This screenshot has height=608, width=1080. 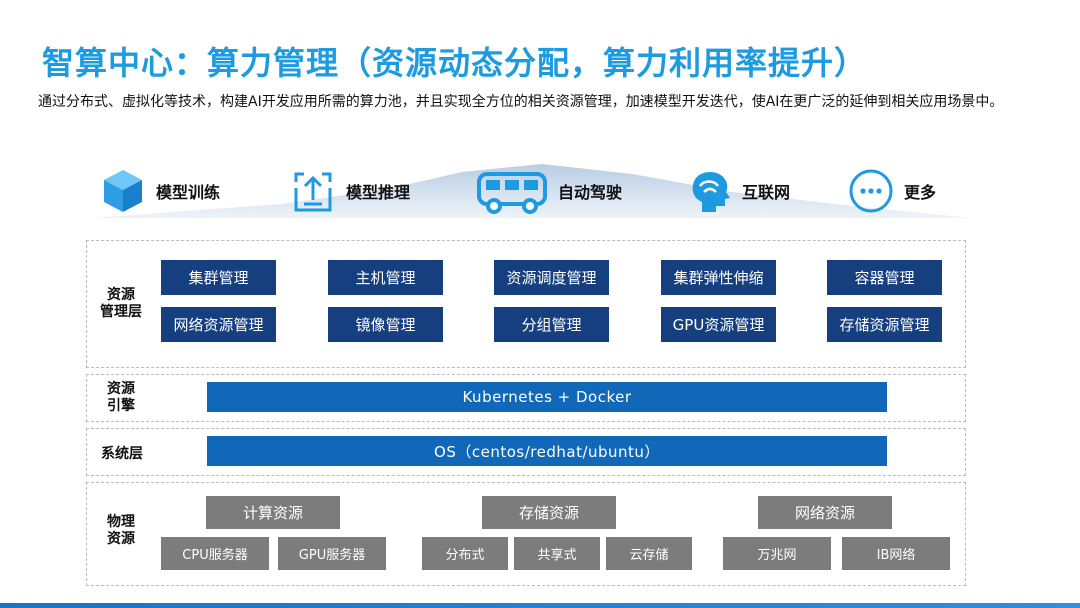 I want to click on layer-label-resource-management: 资源 管理层, so click(x=121, y=303).